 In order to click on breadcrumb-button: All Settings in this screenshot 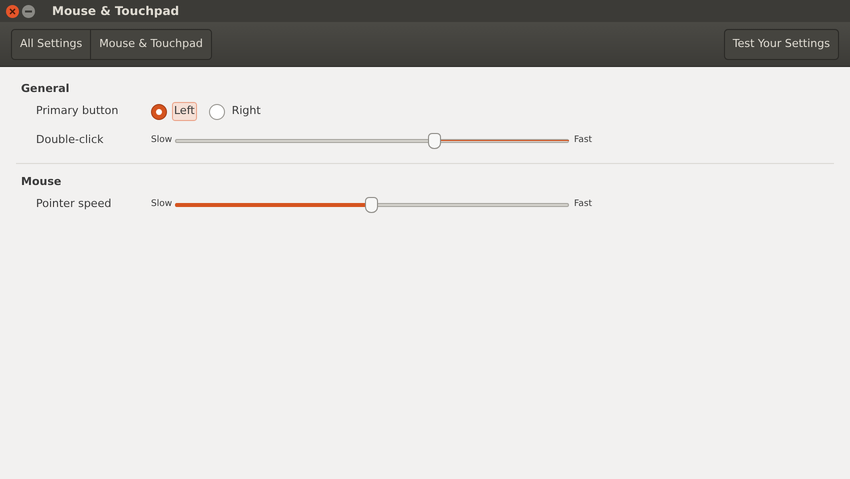, I will do `click(51, 44)`.